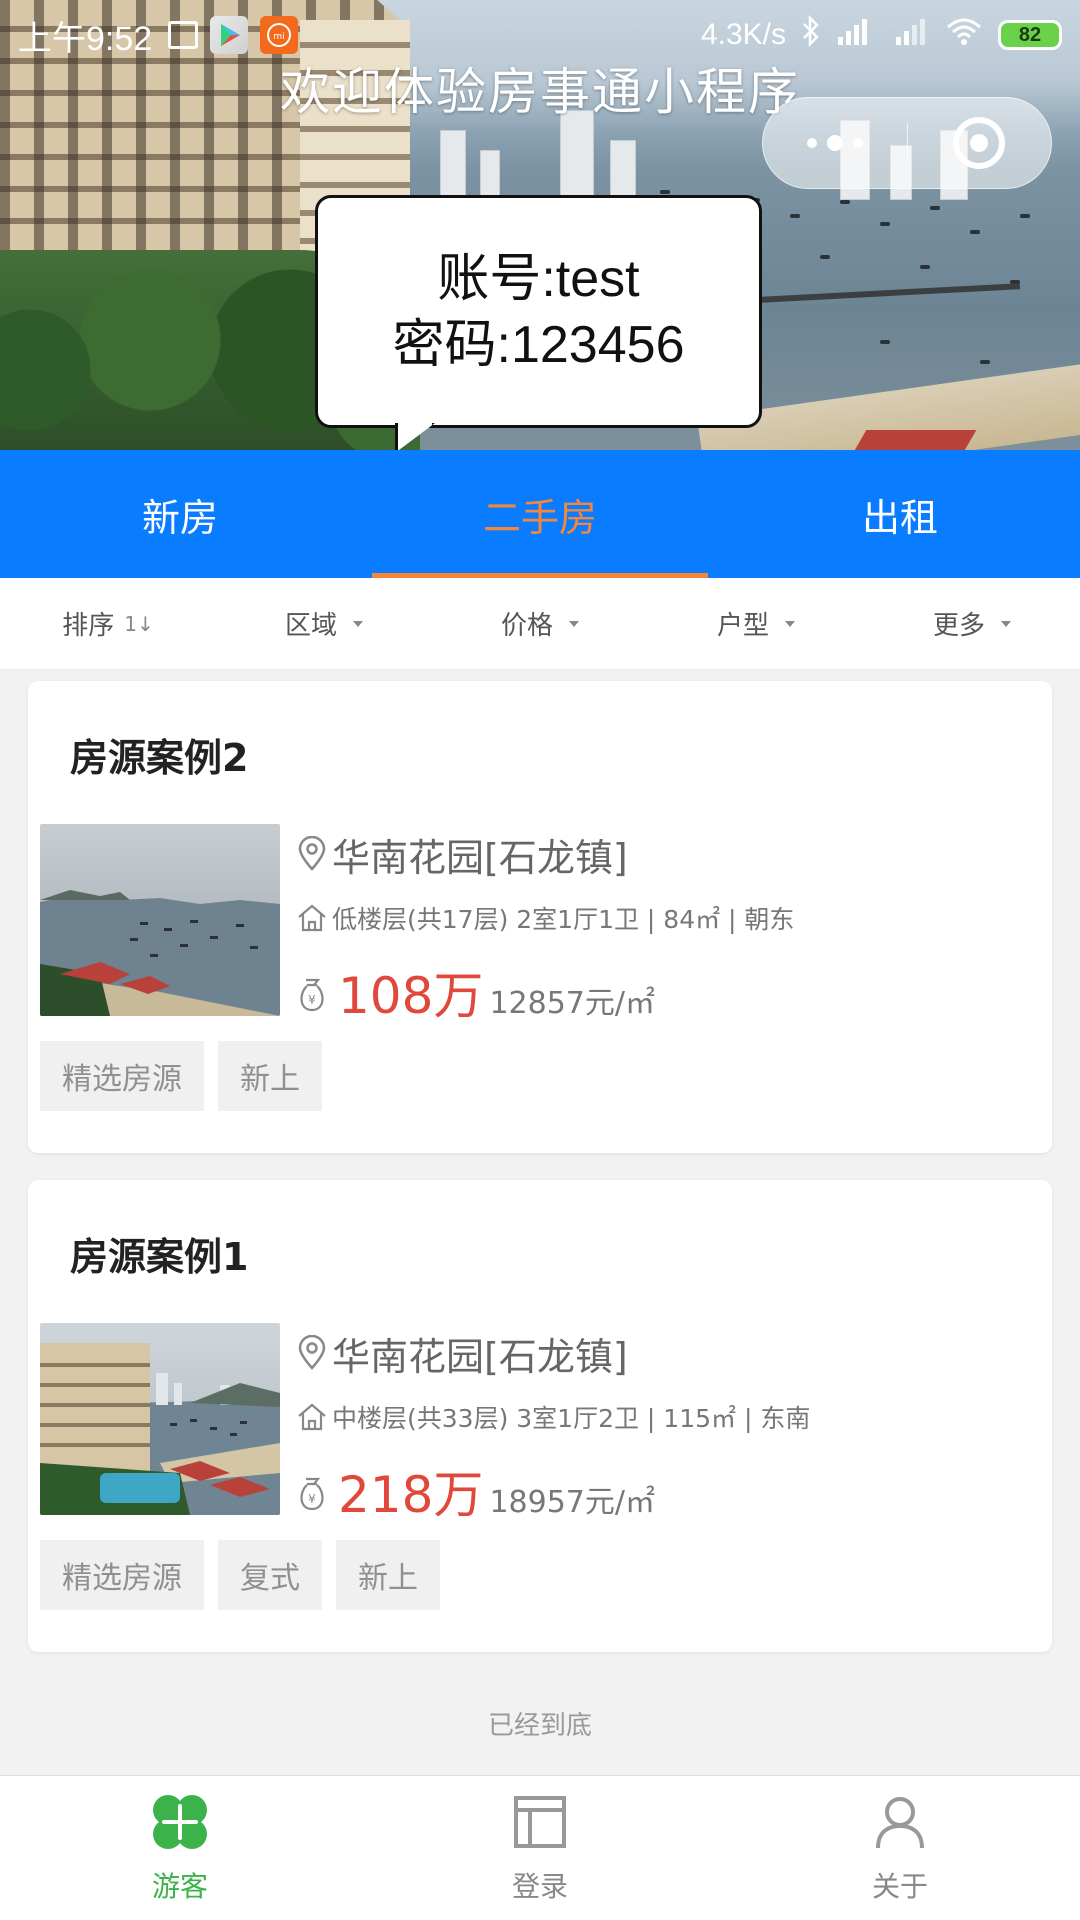 The image size is (1080, 1920). What do you see at coordinates (964, 35) in the screenshot?
I see `wifi-icon` at bounding box center [964, 35].